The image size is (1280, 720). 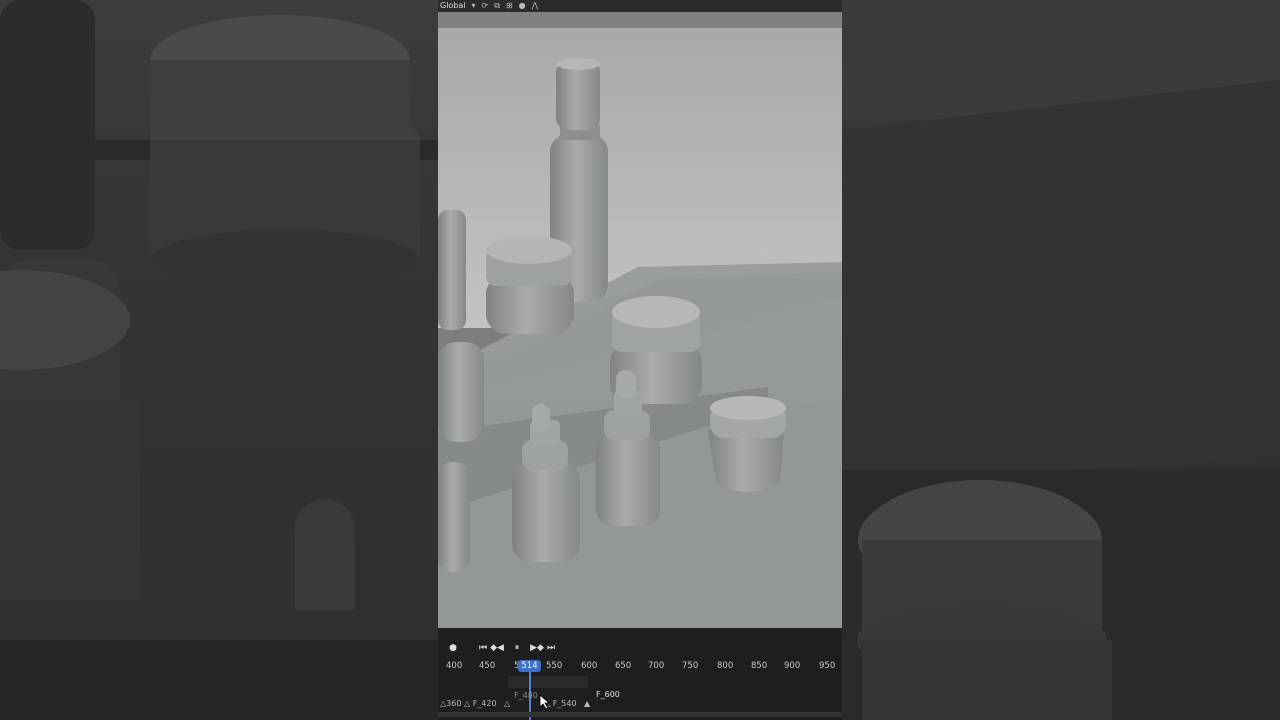 What do you see at coordinates (485, 6) in the screenshot?
I see `pivot-icon: ⟳` at bounding box center [485, 6].